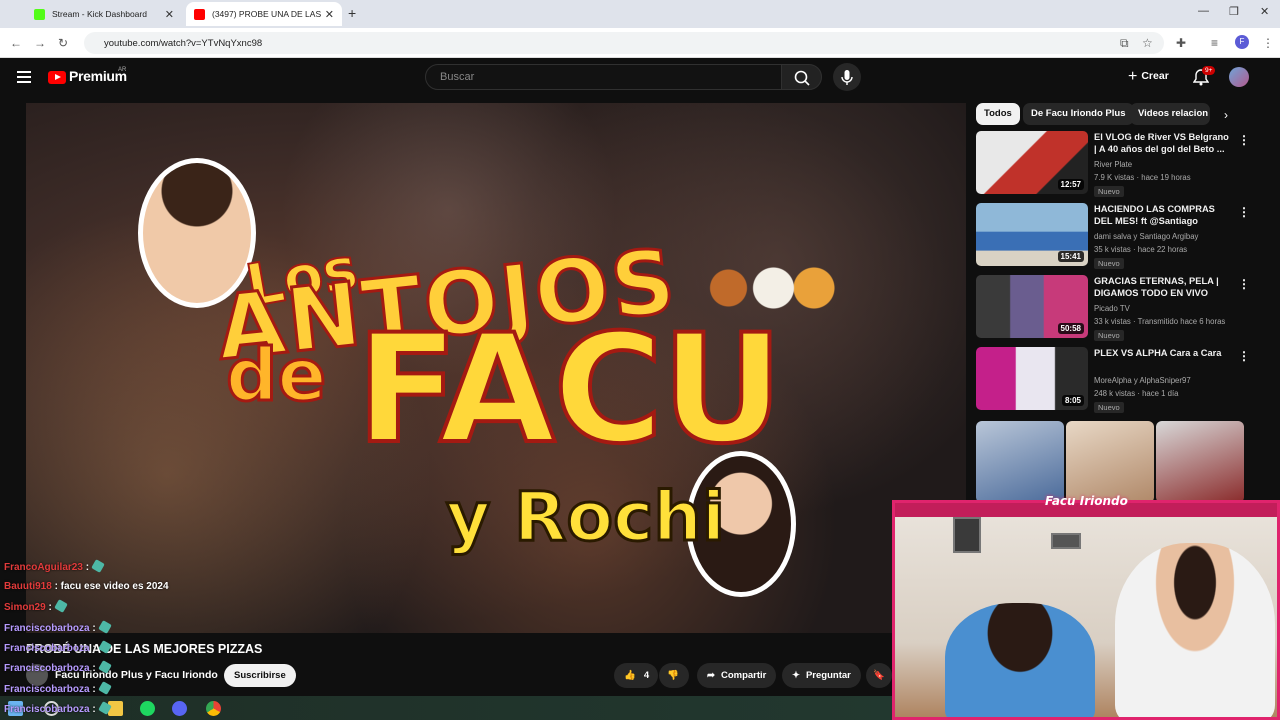  I want to click on extensions-icon: ✚, so click(1181, 43).